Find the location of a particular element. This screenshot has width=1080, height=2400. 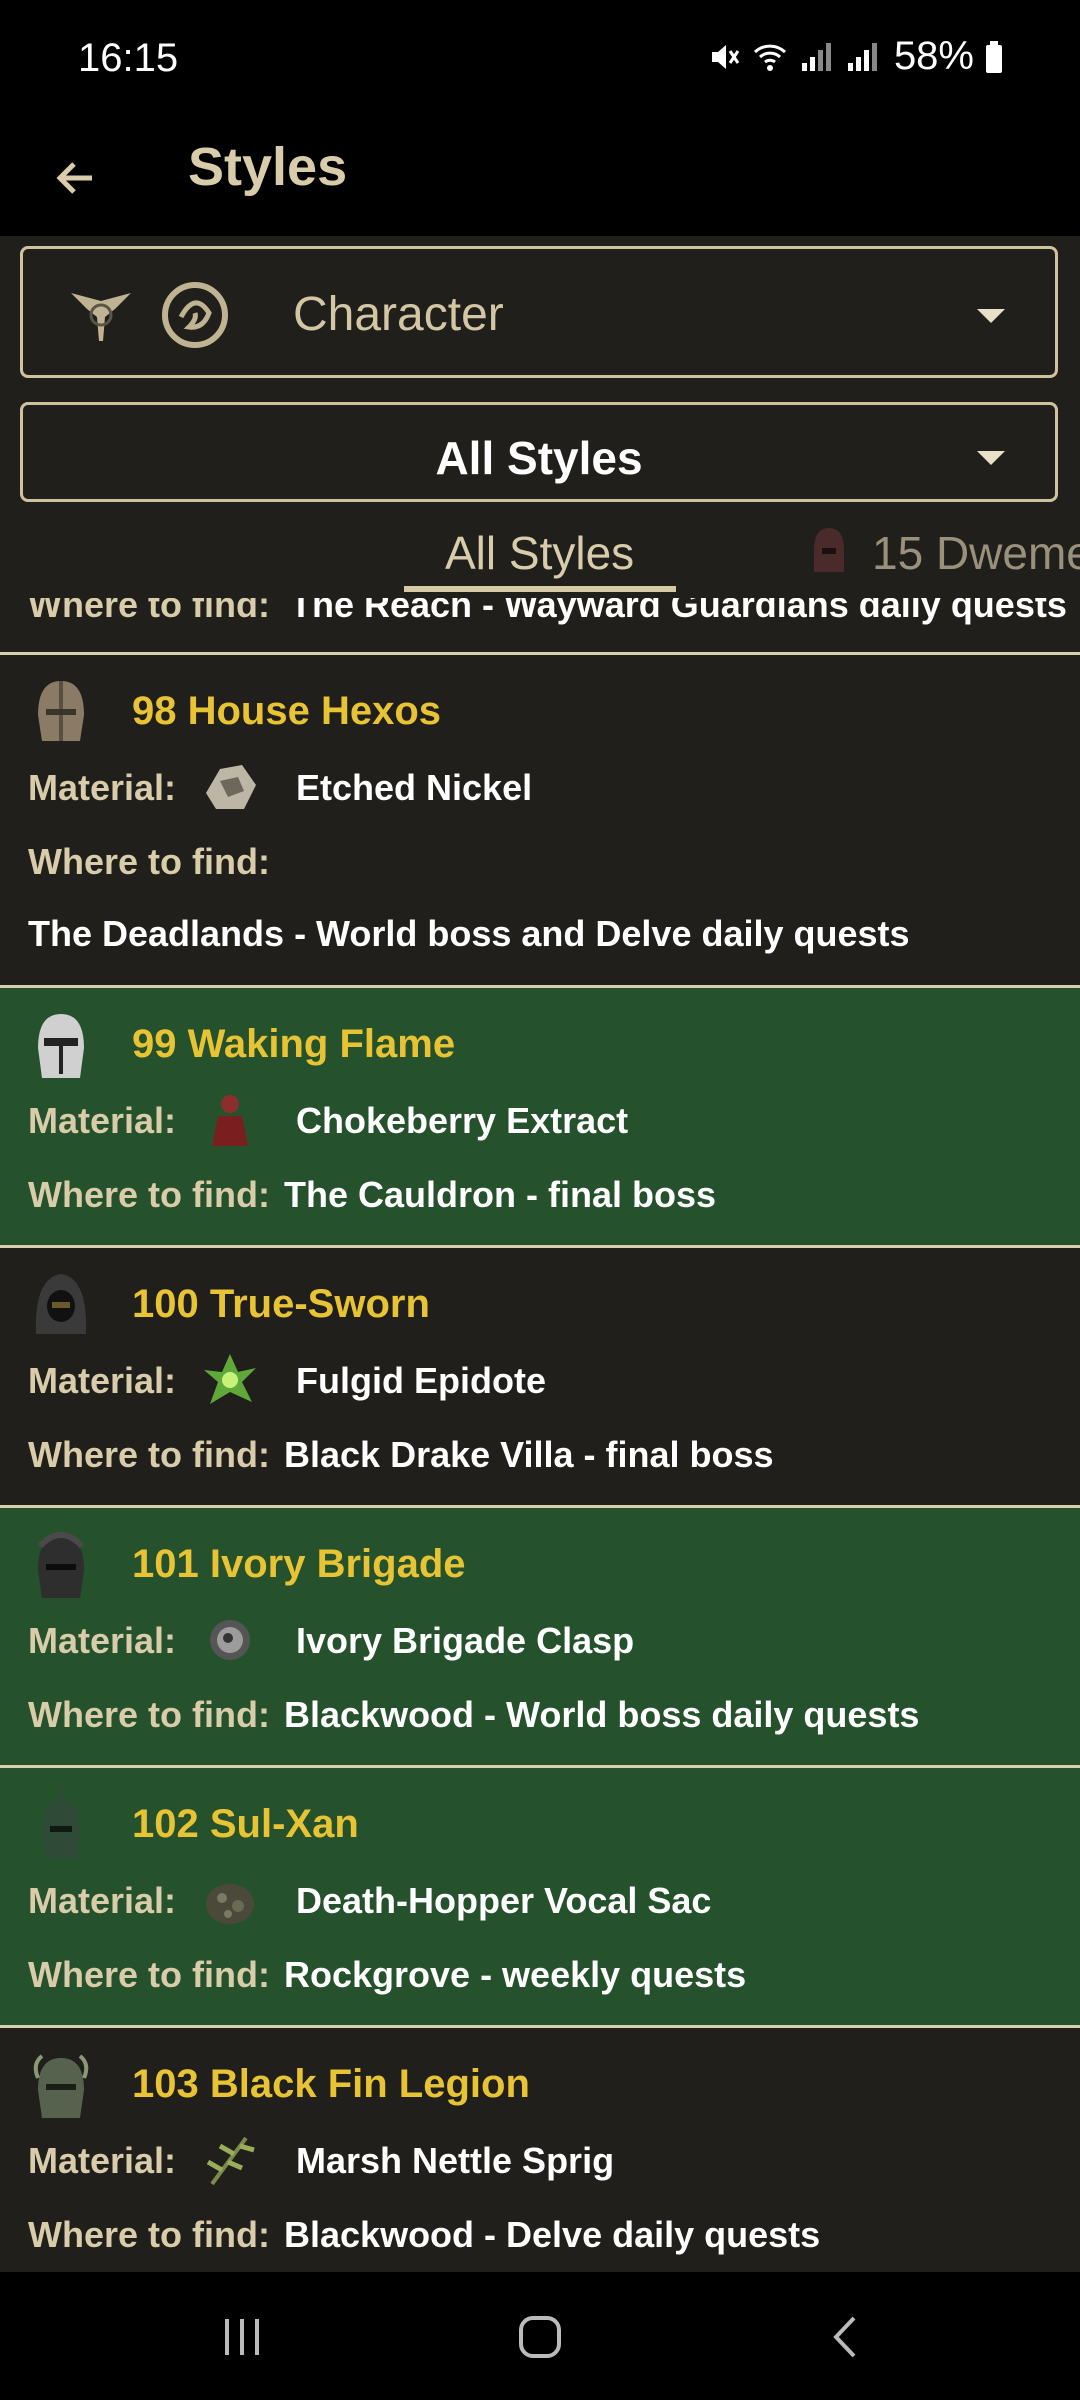

tab-bar: All Styles 15 Dweme is located at coordinates (540, 558).